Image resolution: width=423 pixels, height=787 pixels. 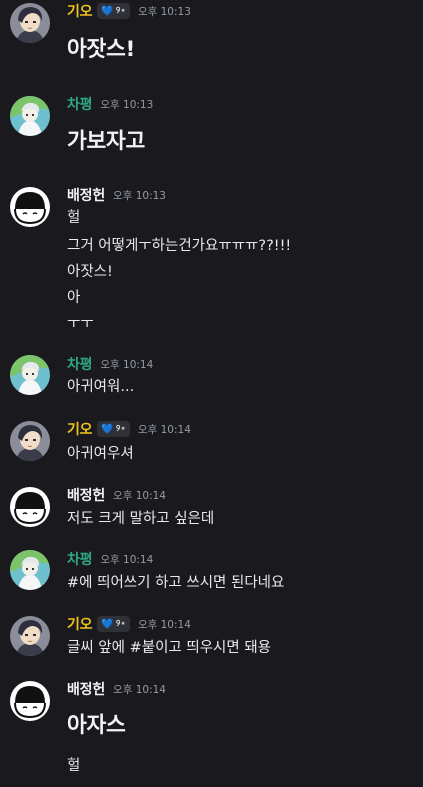 I want to click on message-text: 가보자고, so click(x=106, y=141).